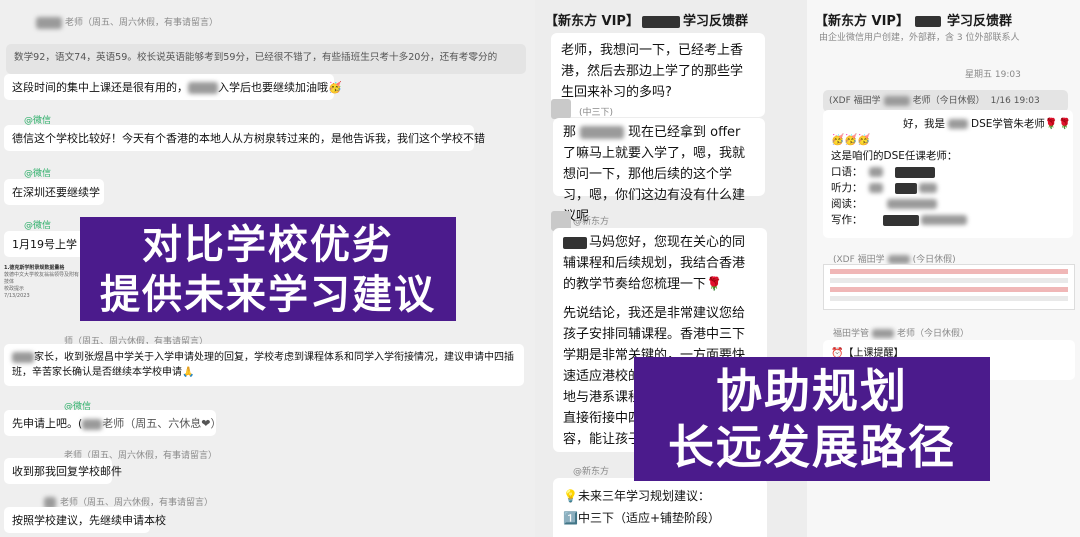 This screenshot has width=1080, height=537. I want to click on sender-grade: (中三下), so click(596, 113).